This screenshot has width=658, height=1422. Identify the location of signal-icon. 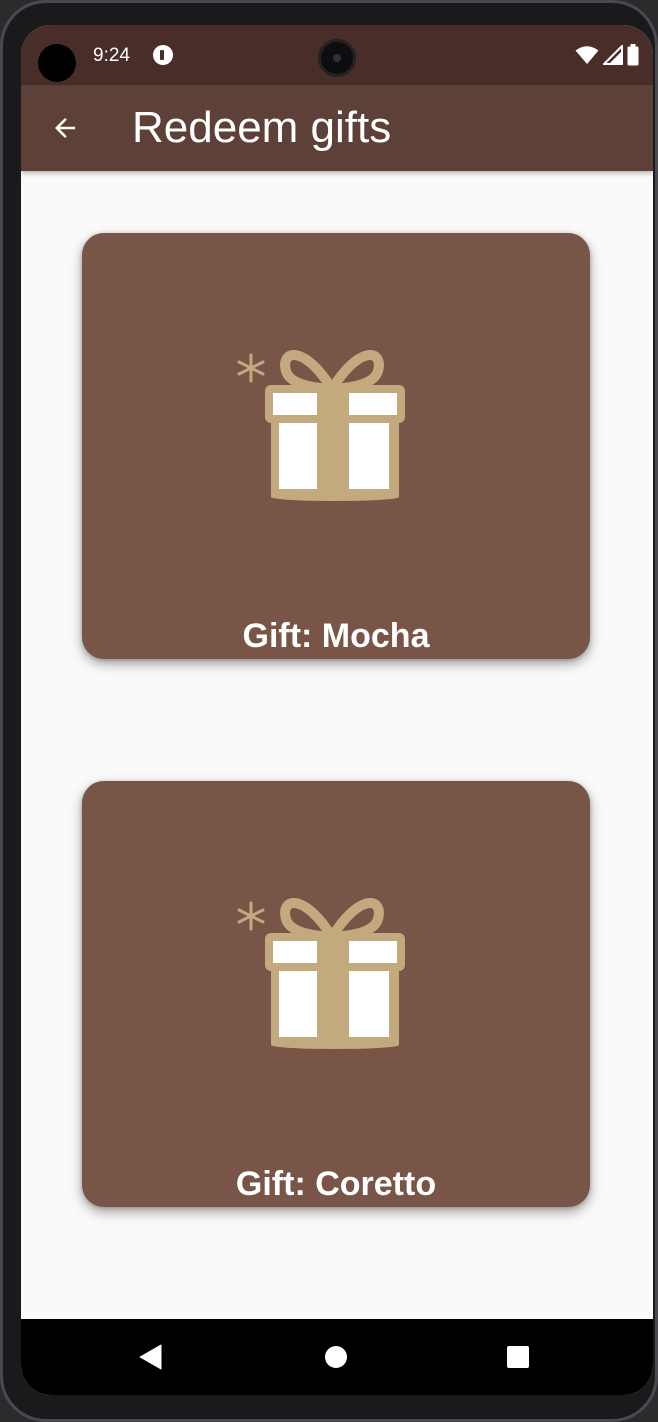
(613, 55).